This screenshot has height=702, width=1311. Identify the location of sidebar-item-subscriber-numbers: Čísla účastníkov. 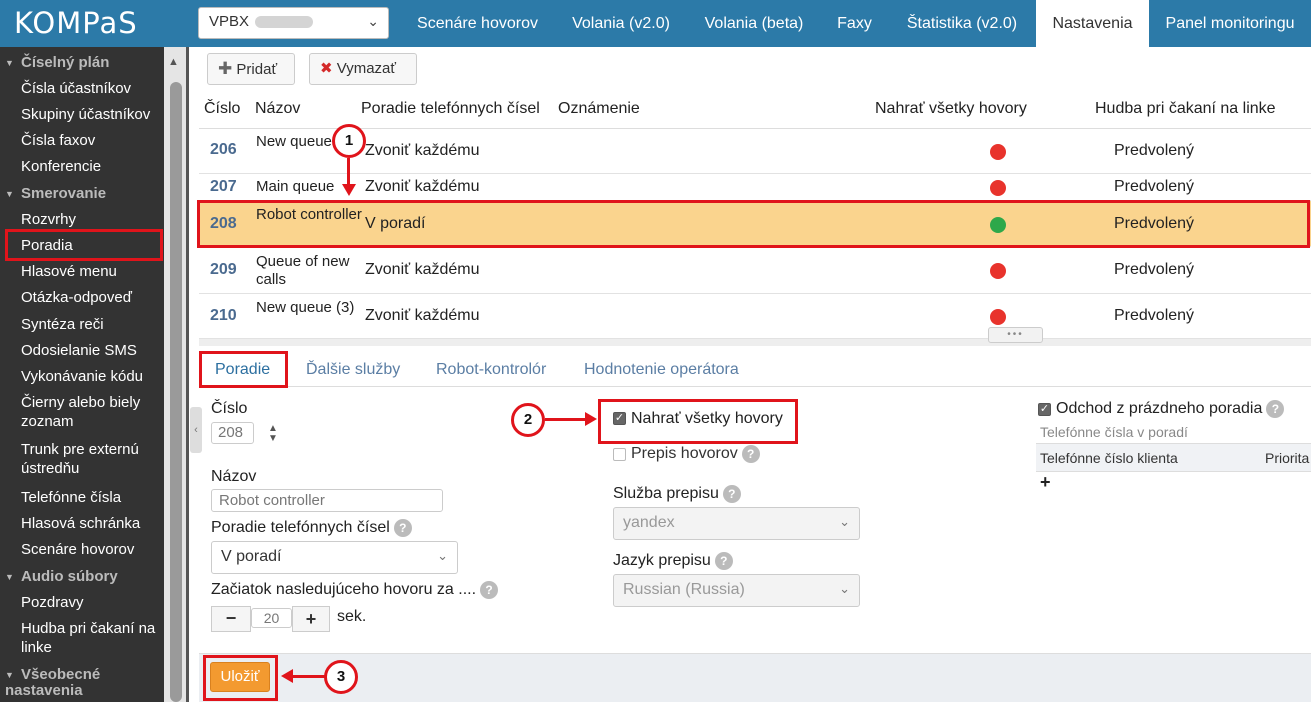
(82, 88).